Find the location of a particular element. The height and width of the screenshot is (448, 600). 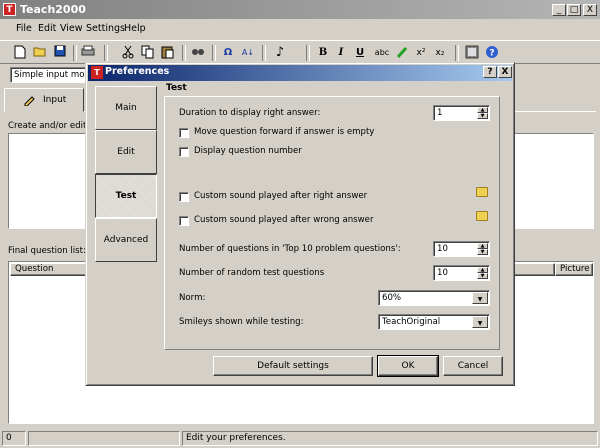

strikethrough-icon: abc is located at coordinates (382, 53).